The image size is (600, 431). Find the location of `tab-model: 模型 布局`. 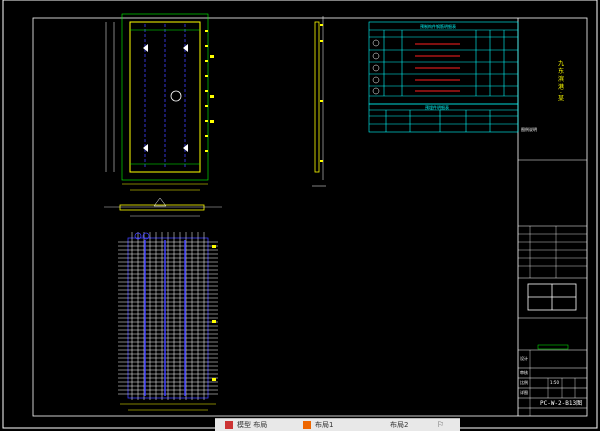

tab-model: 模型 布局 is located at coordinates (252, 425).